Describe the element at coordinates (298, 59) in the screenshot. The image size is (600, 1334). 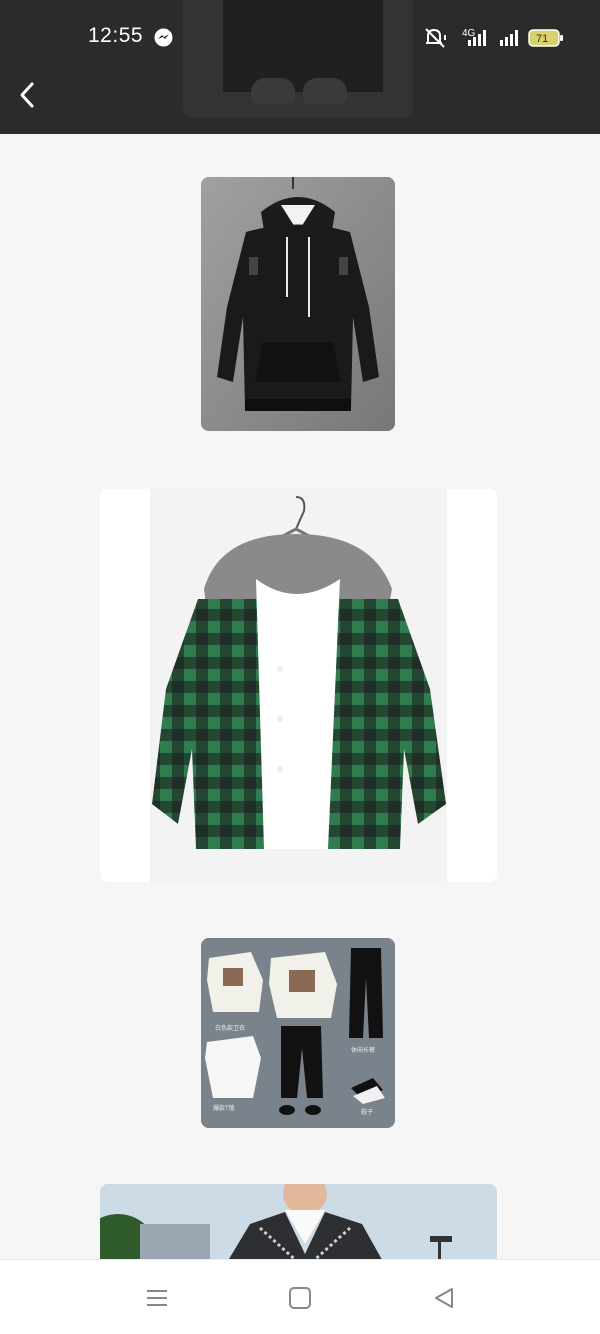
I see `previous-product-image-peek` at that location.